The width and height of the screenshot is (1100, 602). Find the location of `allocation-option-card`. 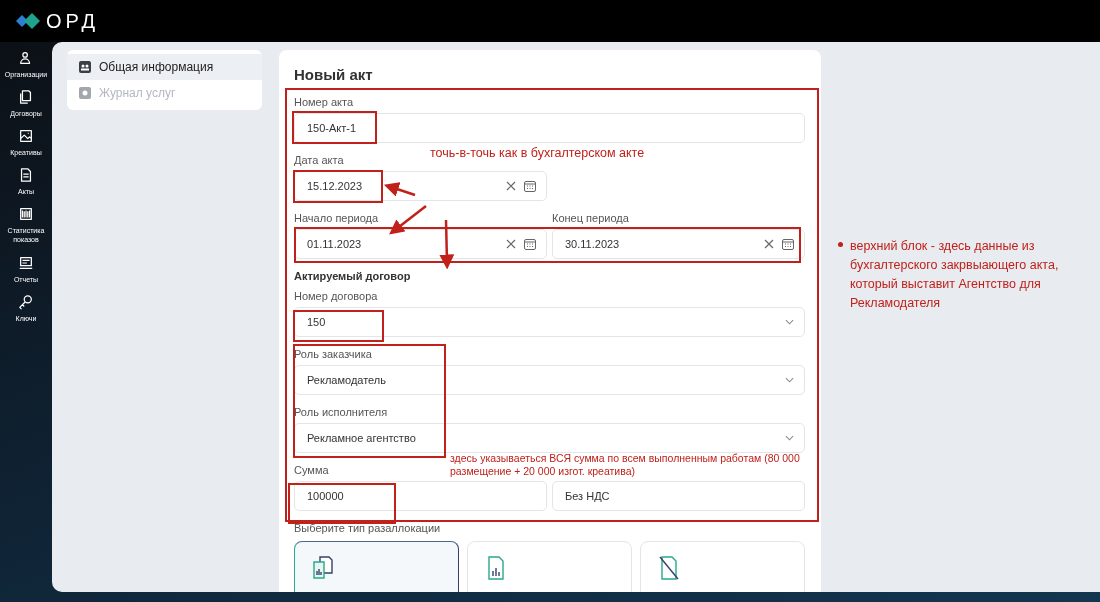

allocation-option-card is located at coordinates (376, 566).